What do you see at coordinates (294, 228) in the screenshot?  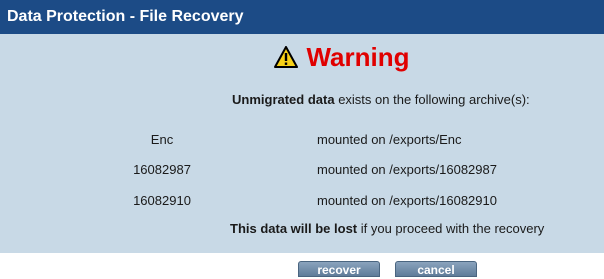 I see `data-loss-bold-text: This data will be lost` at bounding box center [294, 228].